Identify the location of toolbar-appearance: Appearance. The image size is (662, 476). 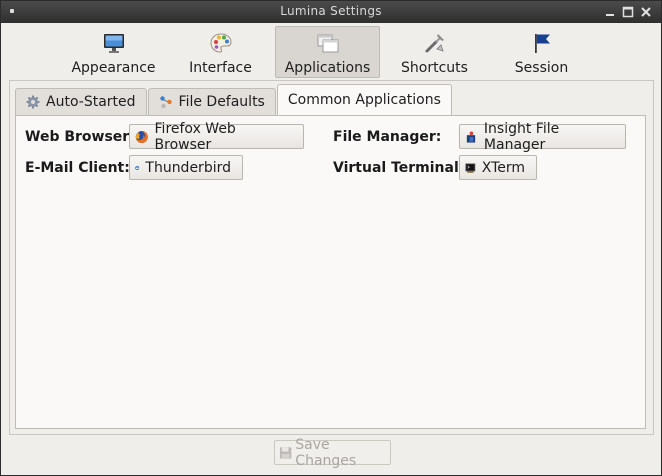
(113, 52).